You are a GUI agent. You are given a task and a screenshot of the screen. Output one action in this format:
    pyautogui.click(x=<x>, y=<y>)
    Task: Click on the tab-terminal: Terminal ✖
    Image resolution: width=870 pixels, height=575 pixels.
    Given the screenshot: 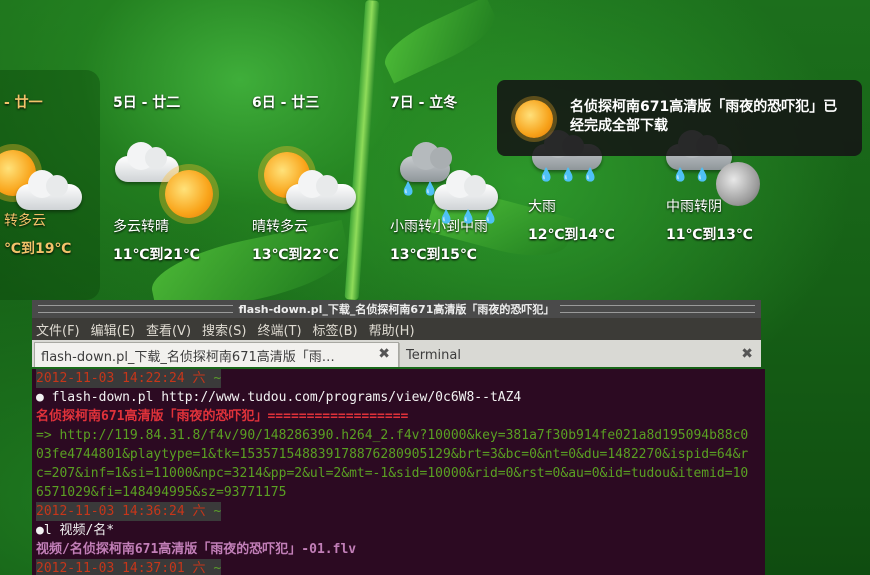 What is the action you would take?
    pyautogui.click(x=580, y=355)
    